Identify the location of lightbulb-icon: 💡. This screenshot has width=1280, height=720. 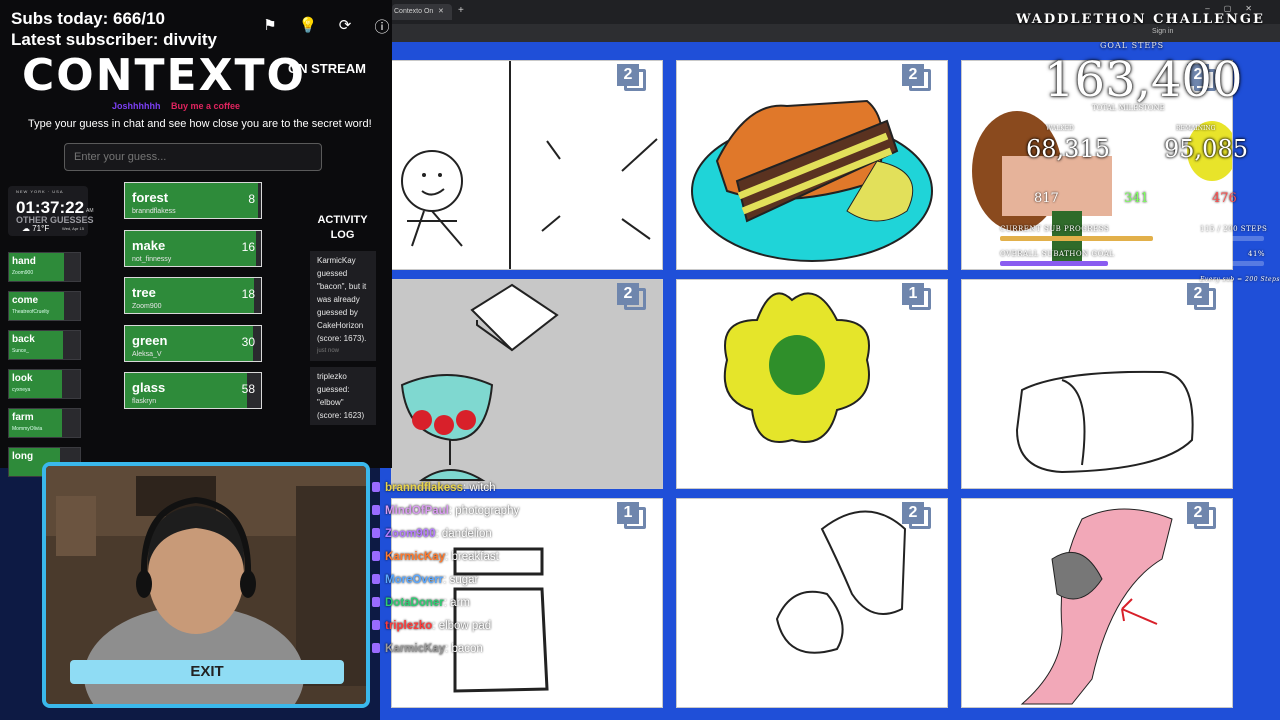
(308, 26).